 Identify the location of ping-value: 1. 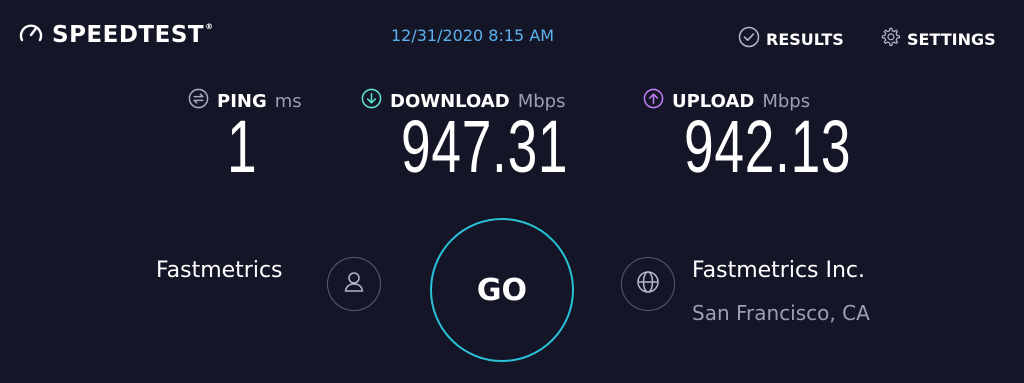
(242, 146).